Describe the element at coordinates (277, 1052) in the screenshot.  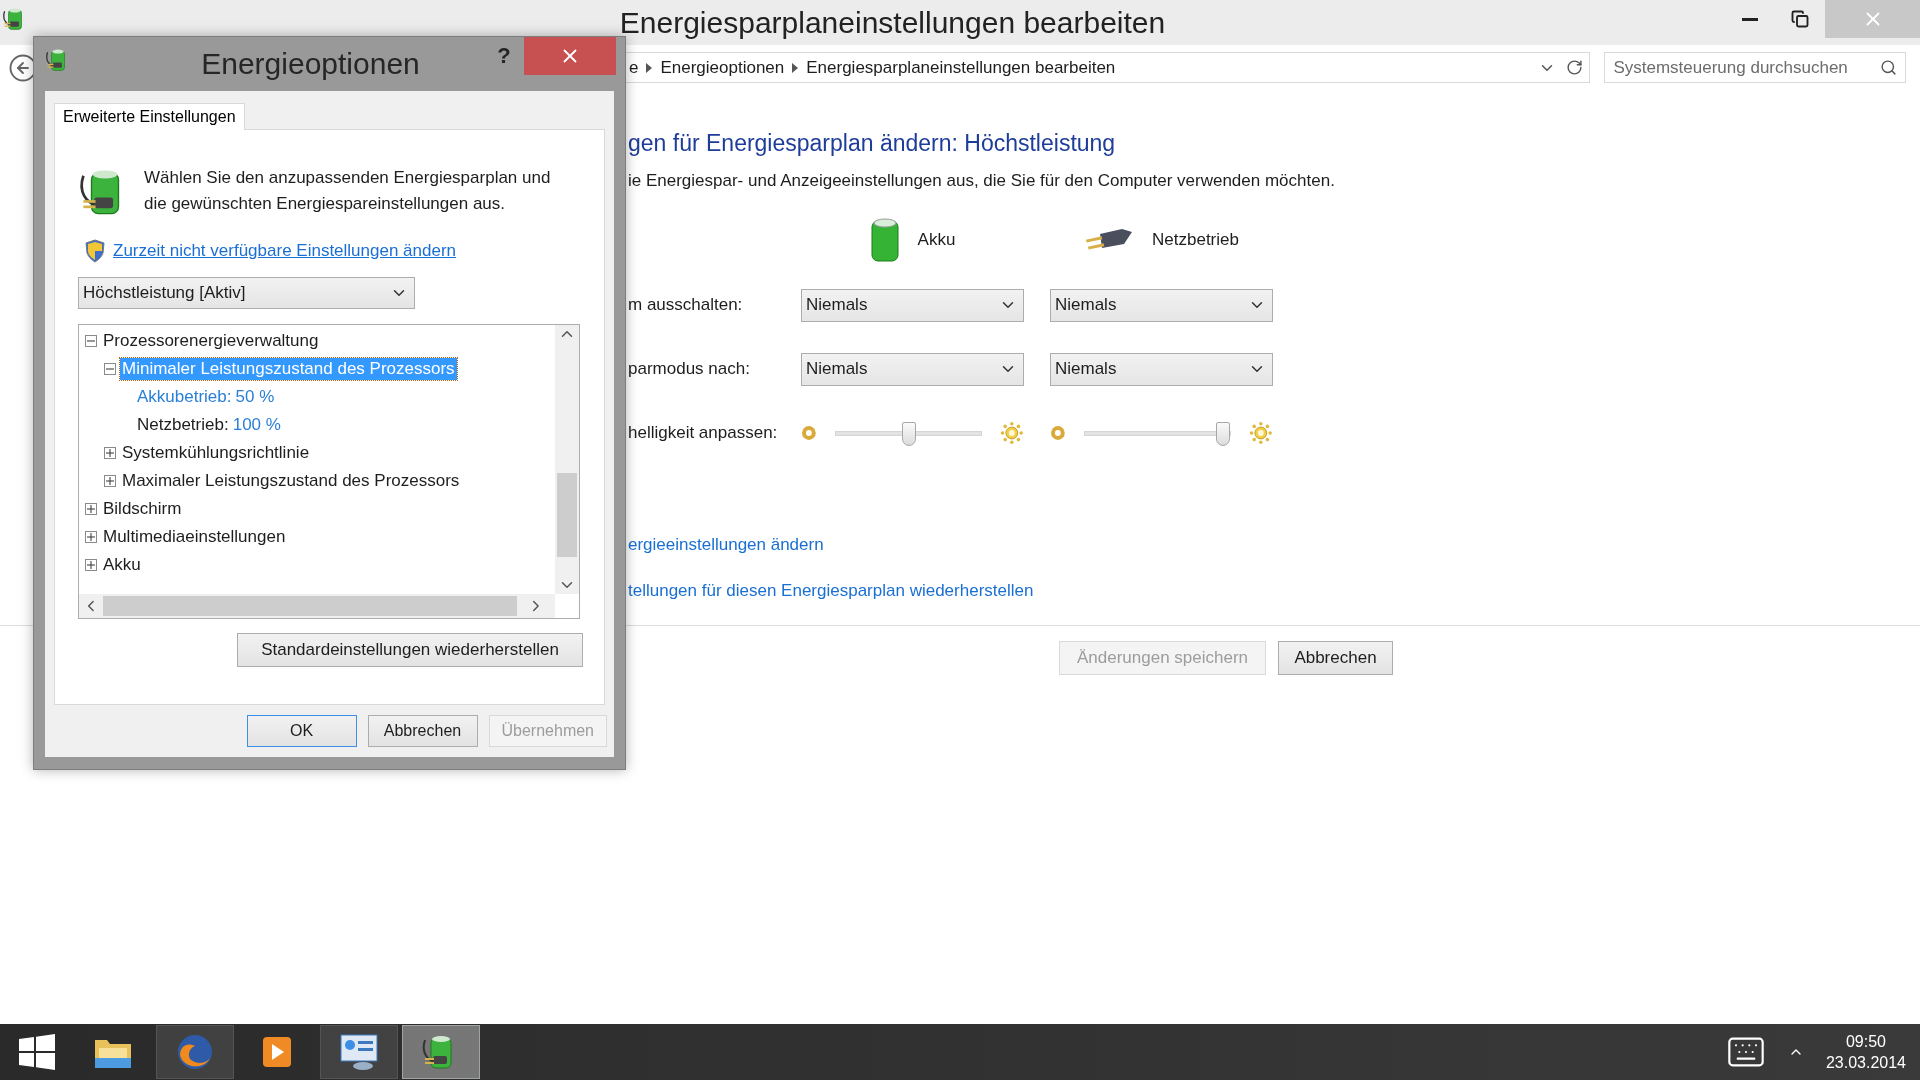
I see `play-icon` at that location.